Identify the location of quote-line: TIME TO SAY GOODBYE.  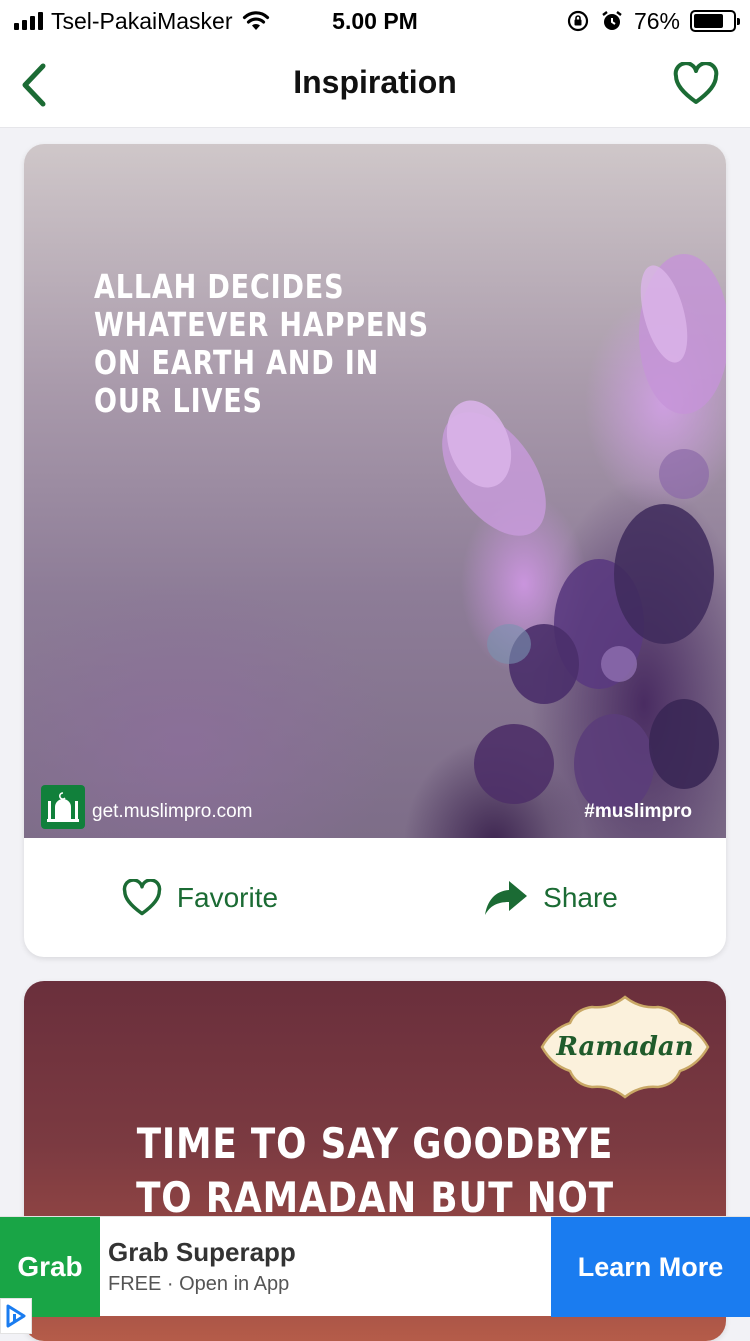
(375, 1143).